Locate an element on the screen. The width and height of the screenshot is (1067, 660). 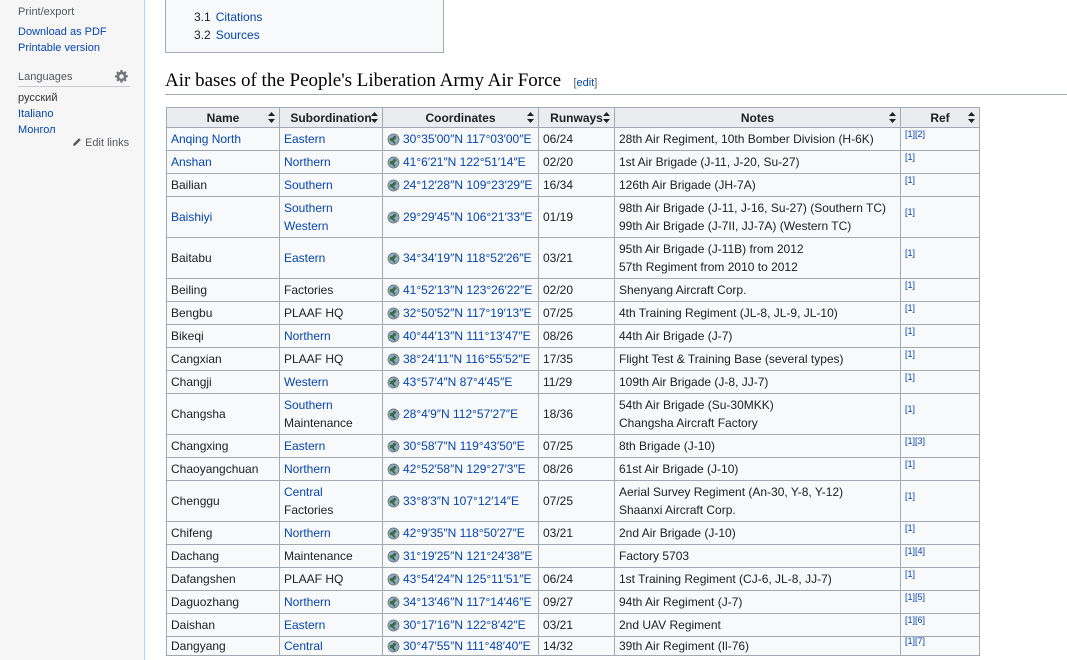
cell-runways: 06/24 is located at coordinates (576, 139).